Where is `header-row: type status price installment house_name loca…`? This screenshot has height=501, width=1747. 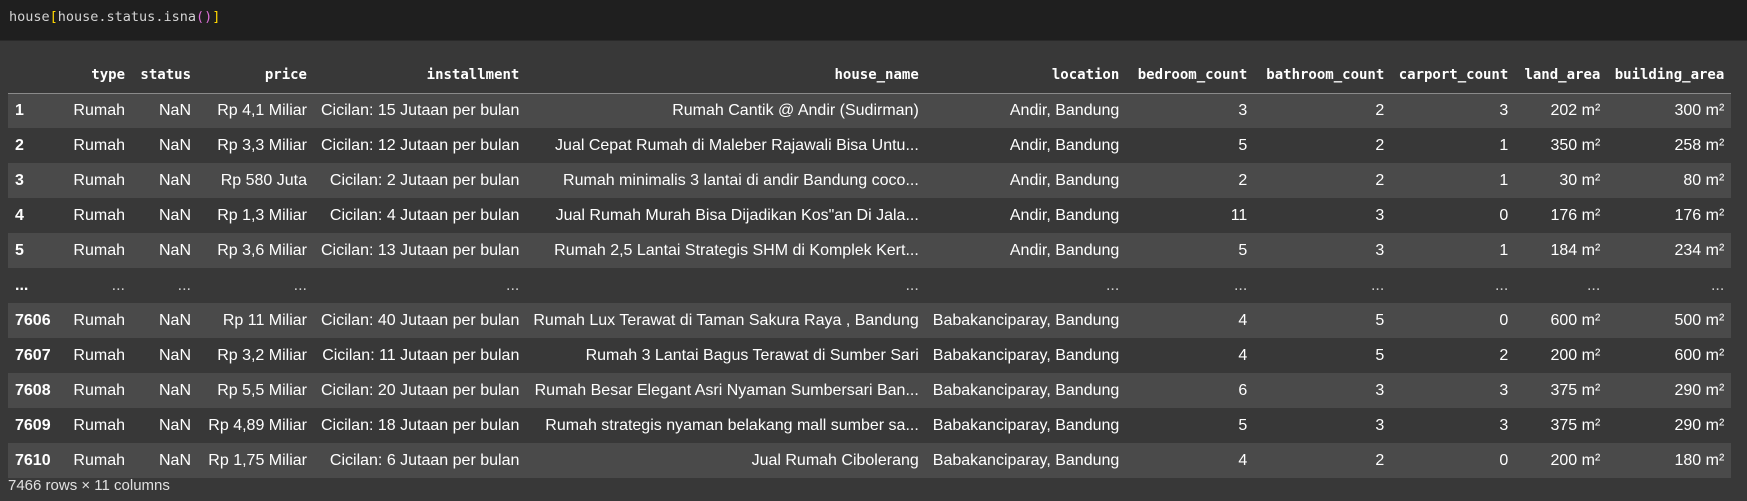
header-row: type status price installment house_name loca… is located at coordinates (870, 71).